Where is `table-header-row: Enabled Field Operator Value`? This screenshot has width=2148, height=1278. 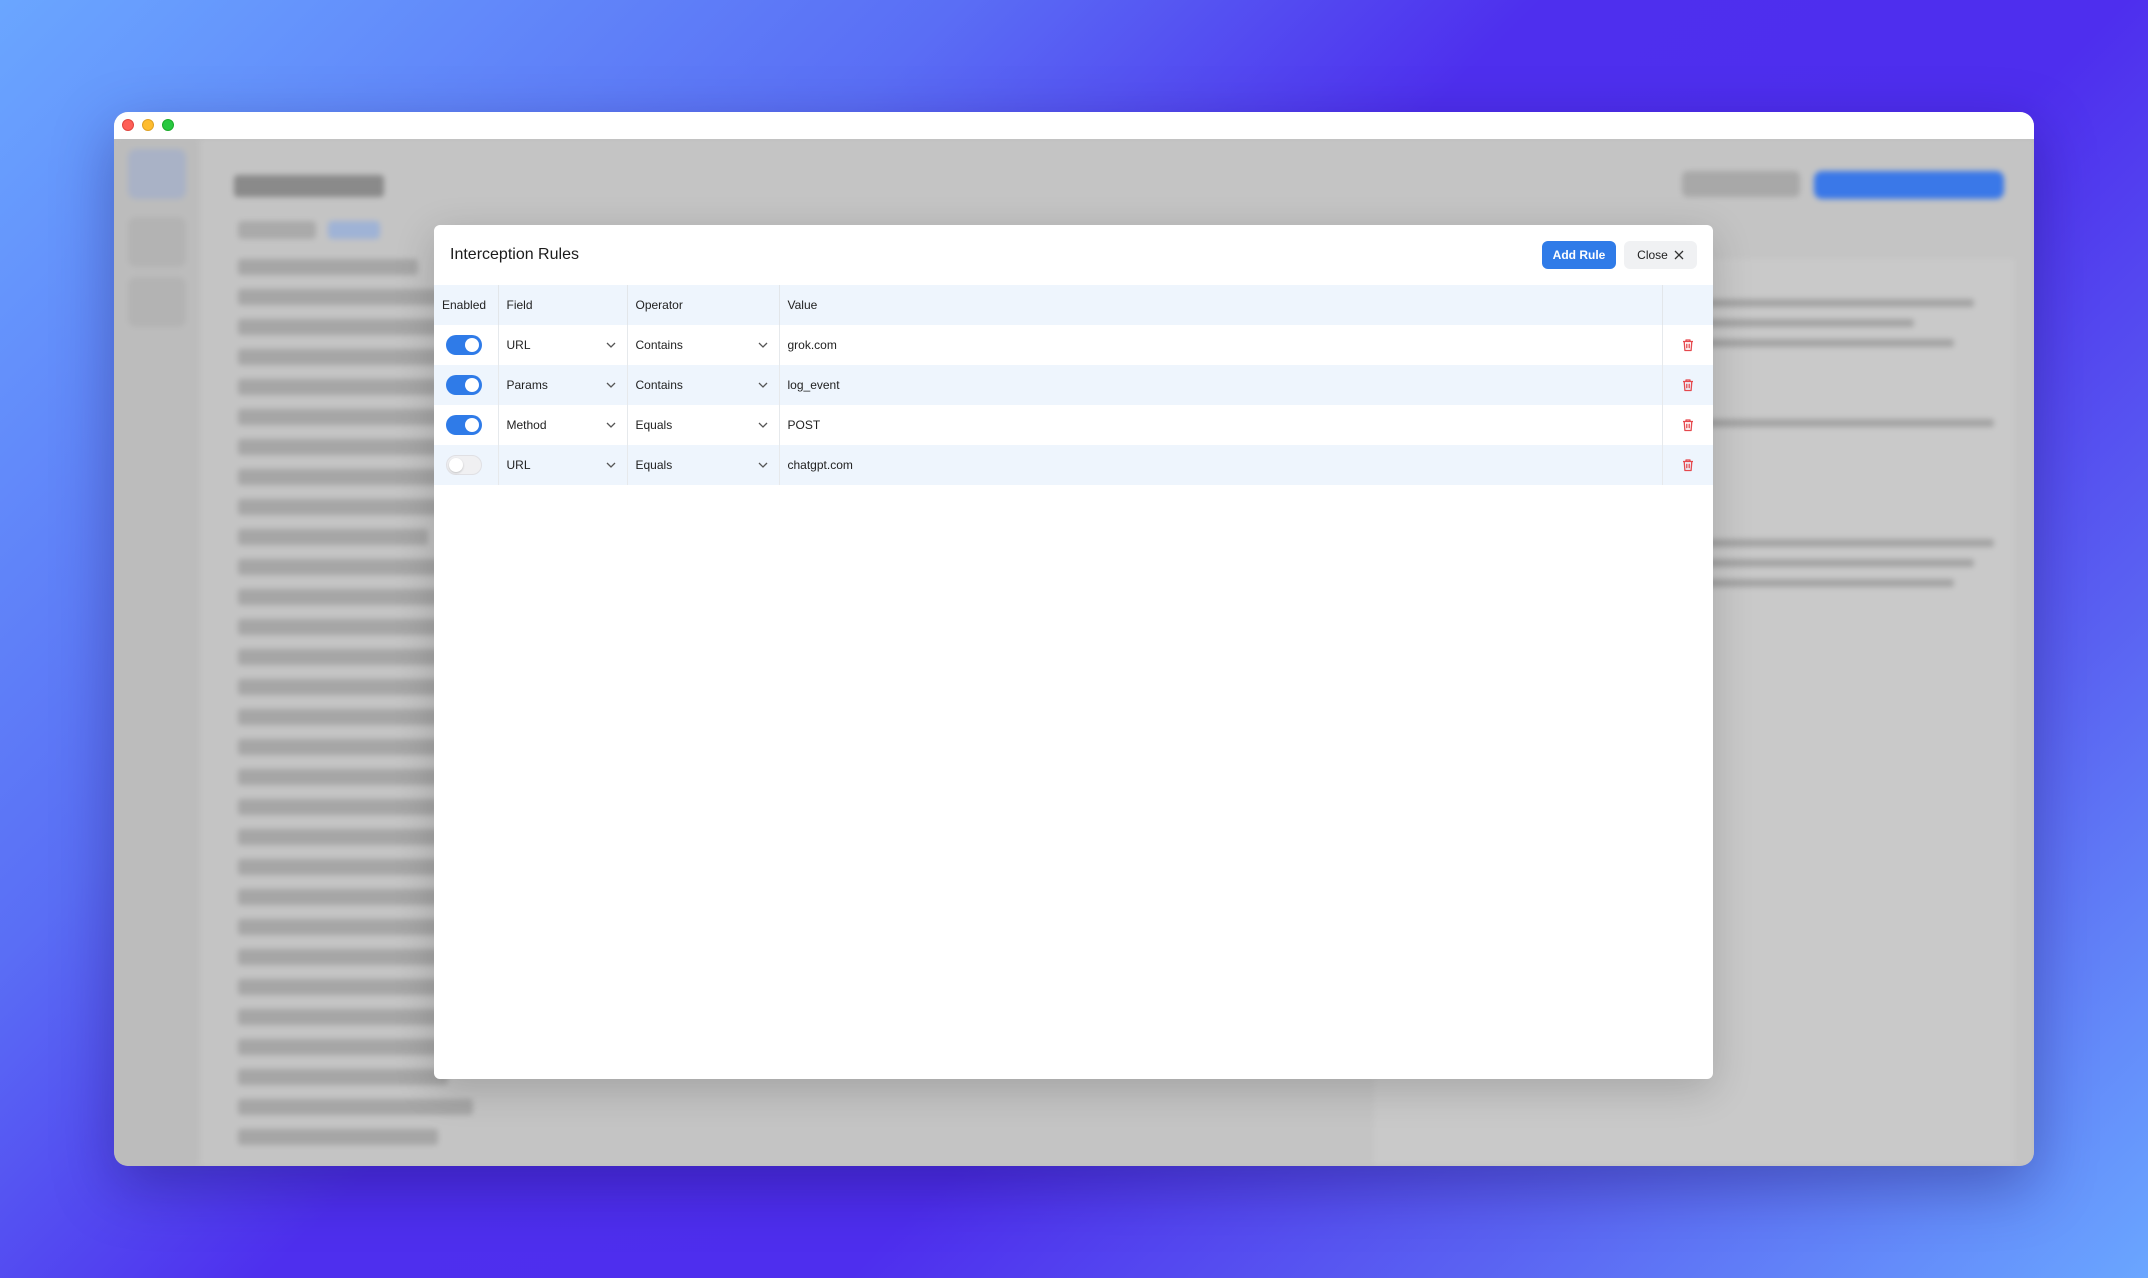
table-header-row: Enabled Field Operator Value is located at coordinates (1073, 305).